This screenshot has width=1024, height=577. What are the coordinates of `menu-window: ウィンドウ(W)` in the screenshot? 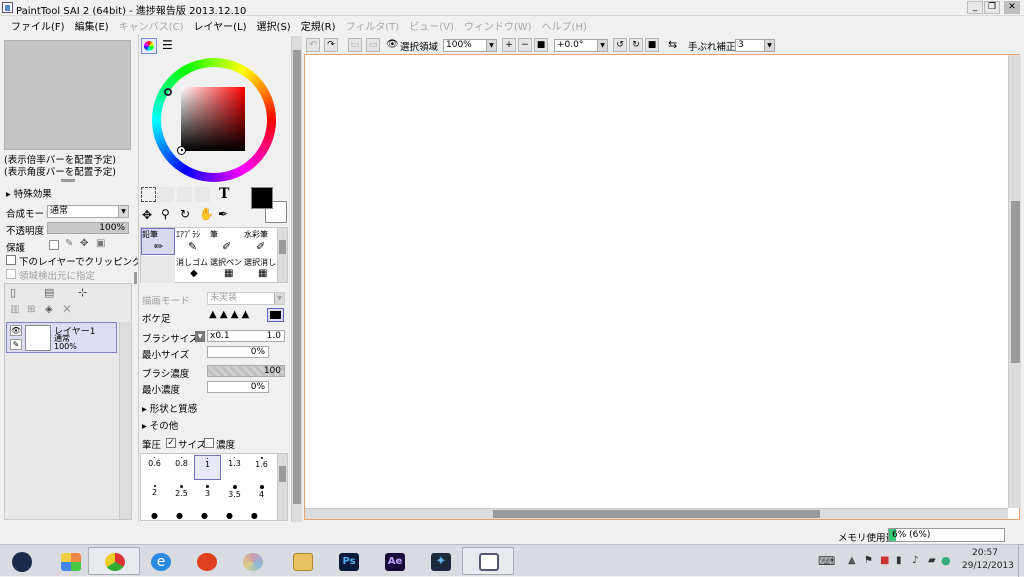 It's located at (498, 25).